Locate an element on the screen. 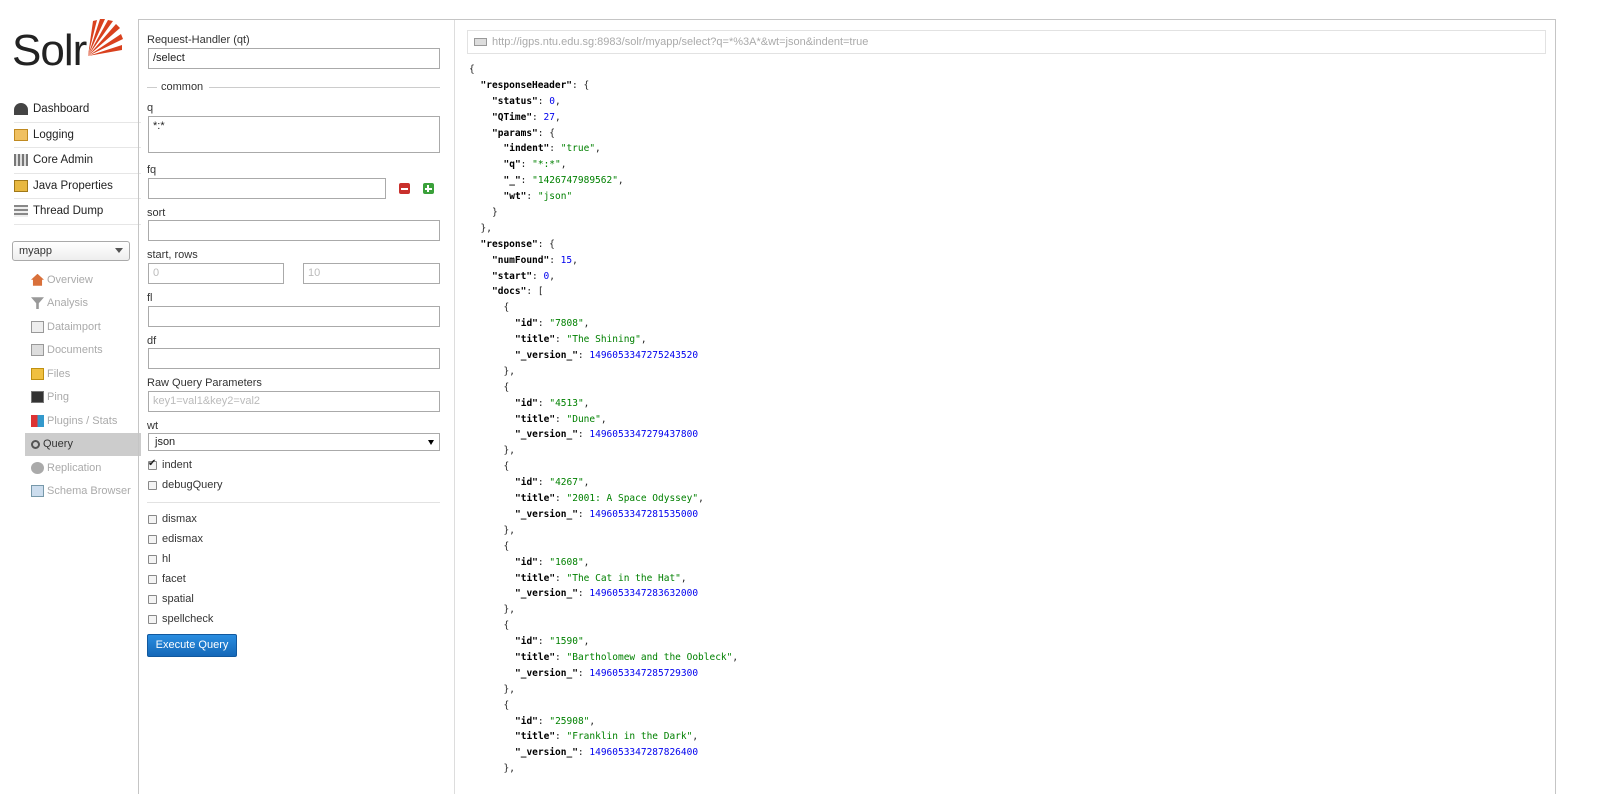 Image resolution: width=1600 pixels, height=794 pixels. rows-input: 10 is located at coordinates (371, 273).